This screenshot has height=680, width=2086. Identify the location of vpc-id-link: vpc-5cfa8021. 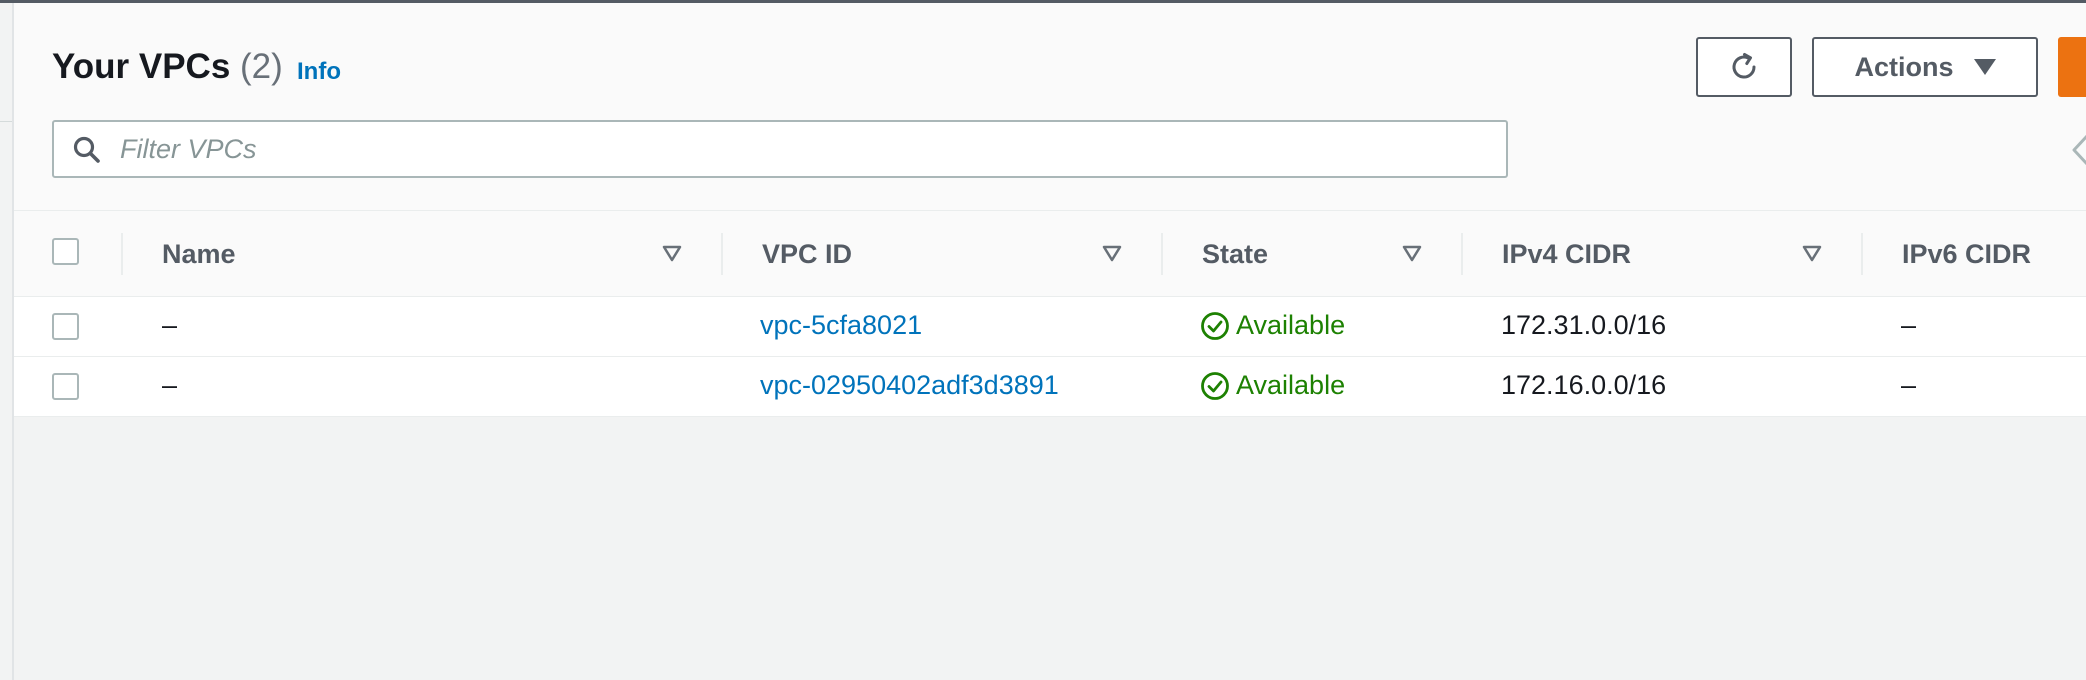
(841, 325).